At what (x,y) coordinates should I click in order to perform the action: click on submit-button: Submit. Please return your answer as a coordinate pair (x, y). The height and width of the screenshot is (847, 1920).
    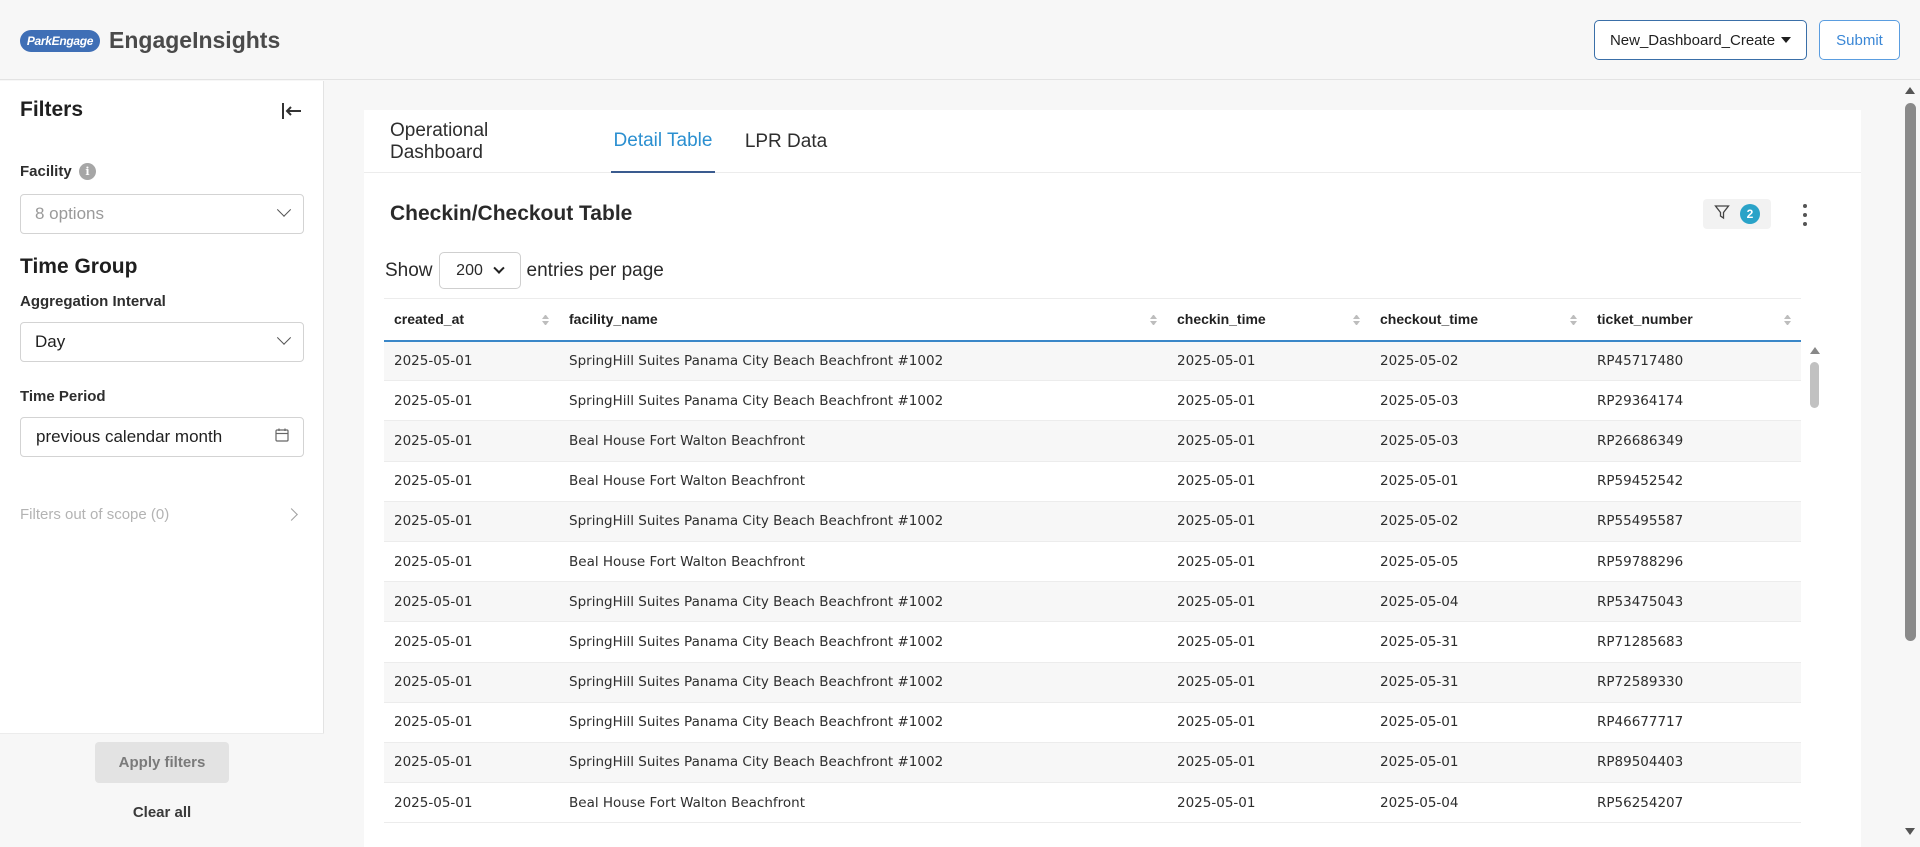
    Looking at the image, I should click on (1859, 40).